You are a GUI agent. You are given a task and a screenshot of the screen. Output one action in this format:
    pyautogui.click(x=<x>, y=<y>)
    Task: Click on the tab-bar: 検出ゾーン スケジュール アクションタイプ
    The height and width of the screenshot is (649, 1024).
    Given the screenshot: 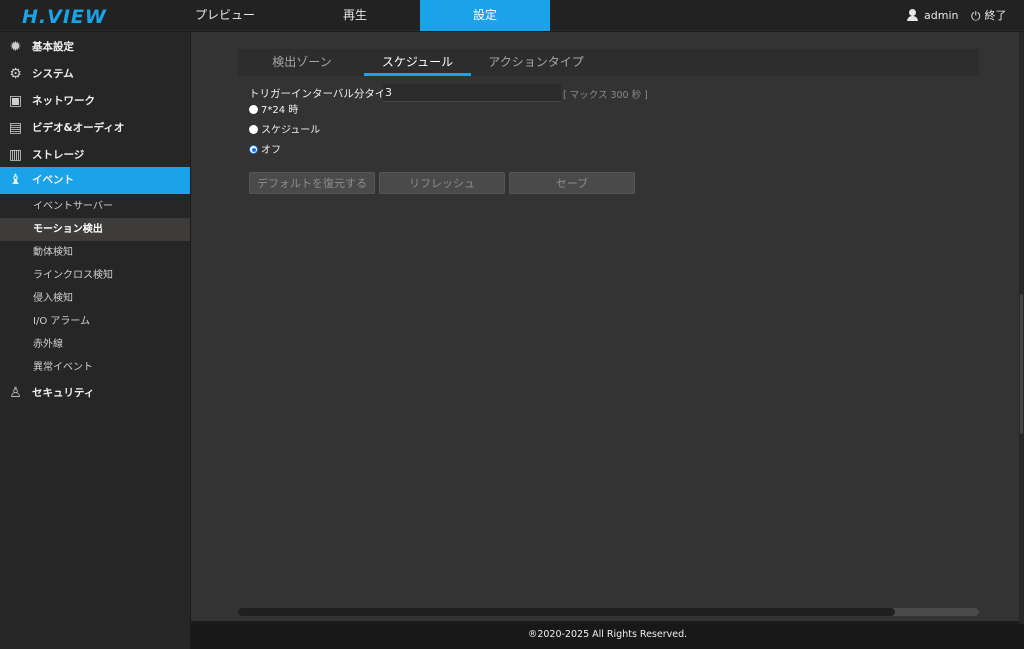 What is the action you would take?
    pyautogui.click(x=608, y=62)
    